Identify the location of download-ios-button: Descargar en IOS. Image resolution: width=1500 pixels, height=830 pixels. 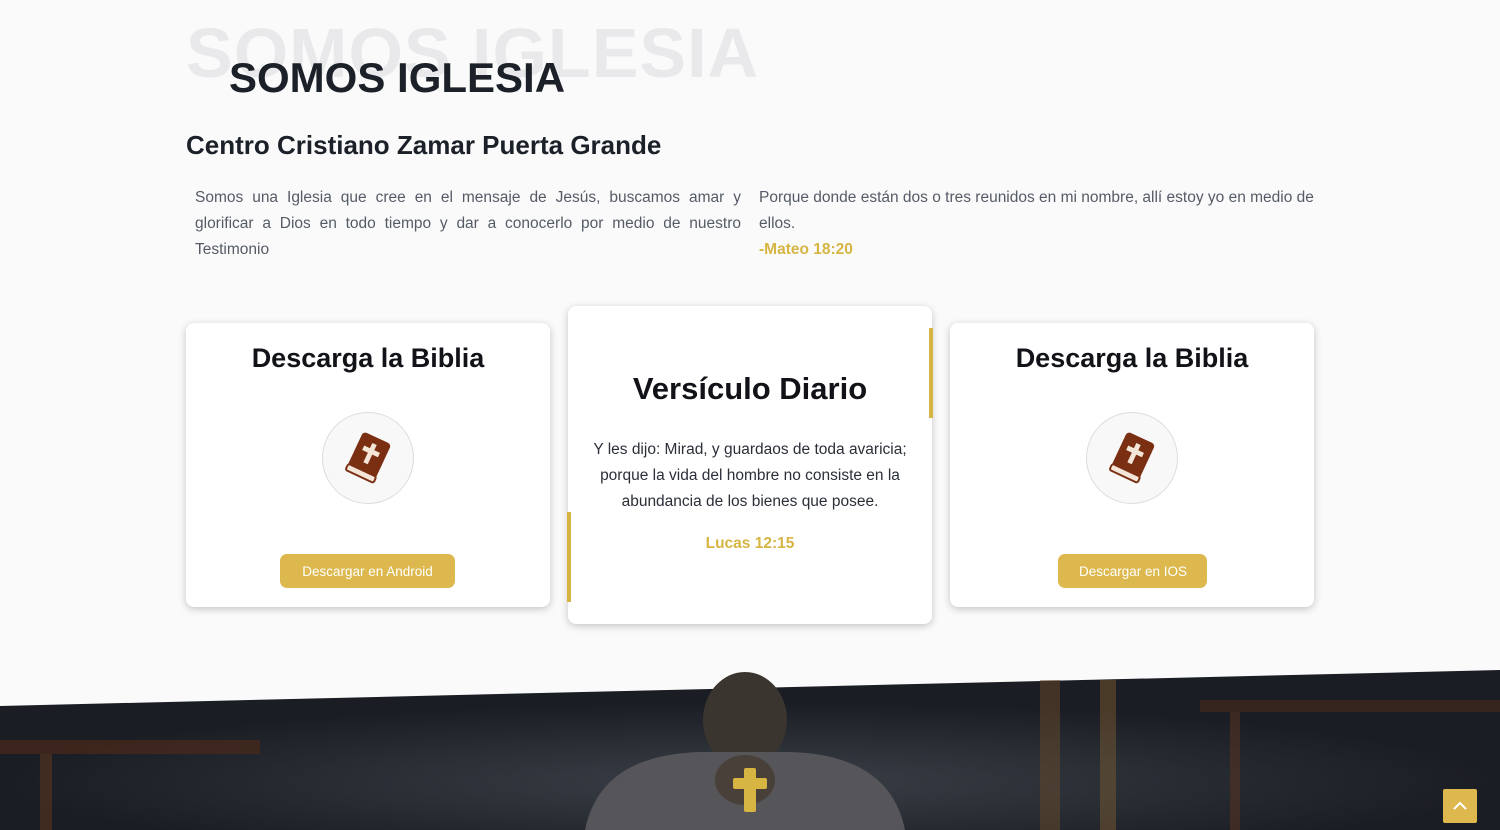
(1132, 571).